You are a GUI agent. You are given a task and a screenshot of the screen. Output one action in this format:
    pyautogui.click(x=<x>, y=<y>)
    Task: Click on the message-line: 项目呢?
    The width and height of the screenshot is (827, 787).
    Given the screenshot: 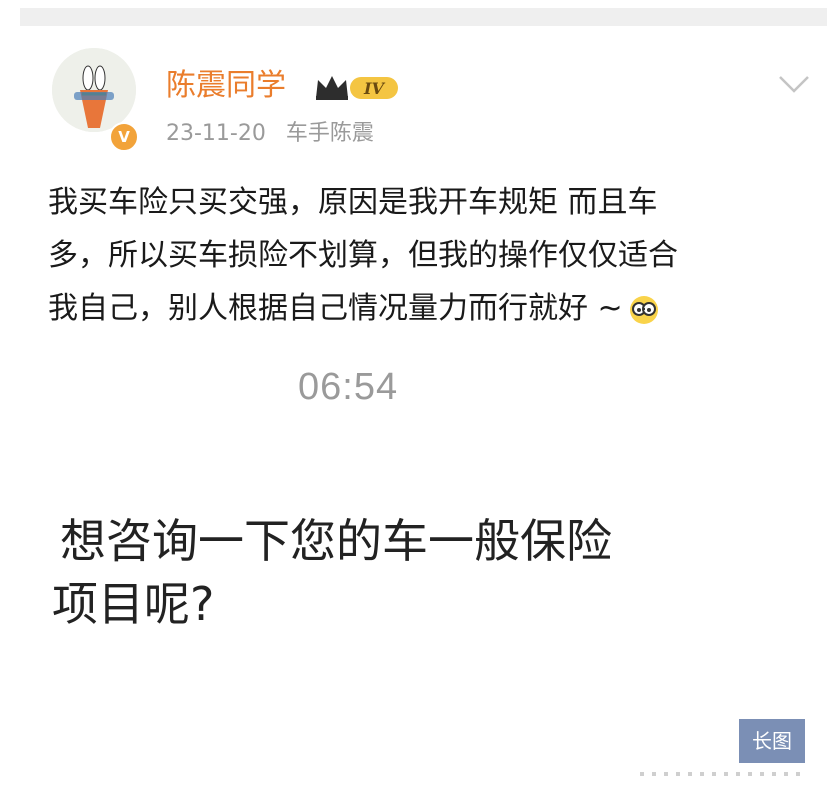 What is the action you would take?
    pyautogui.click(x=133, y=604)
    